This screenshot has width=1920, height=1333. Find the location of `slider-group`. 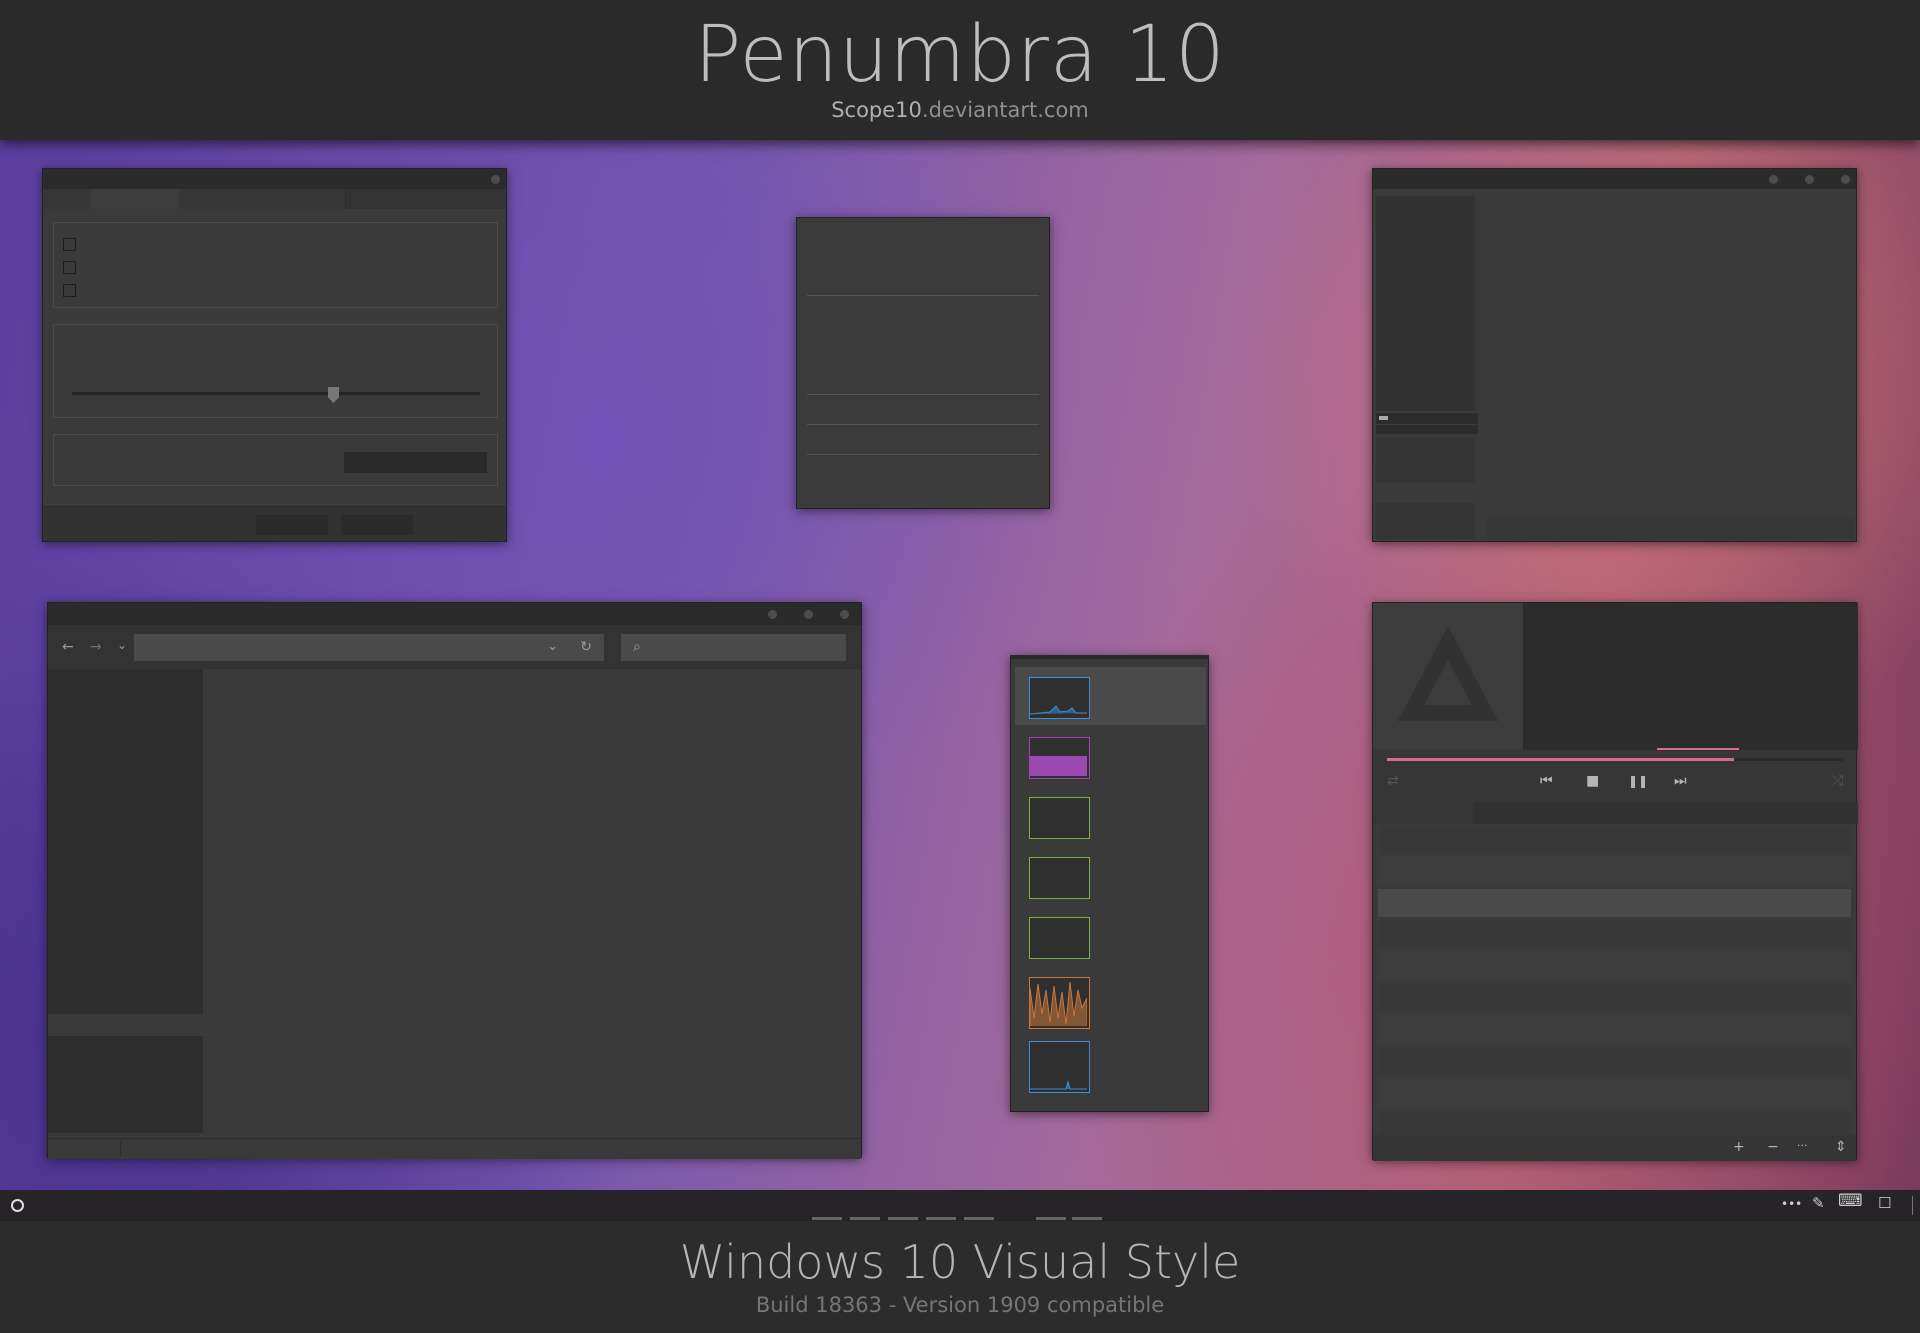

slider-group is located at coordinates (275, 371).